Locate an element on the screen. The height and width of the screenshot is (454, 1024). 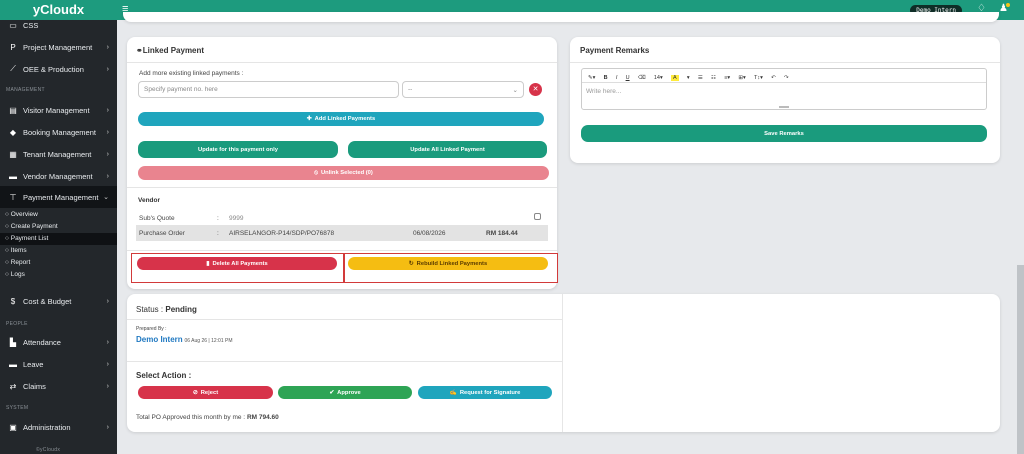
po-date: 06/08/2026 is located at coordinates (429, 233).